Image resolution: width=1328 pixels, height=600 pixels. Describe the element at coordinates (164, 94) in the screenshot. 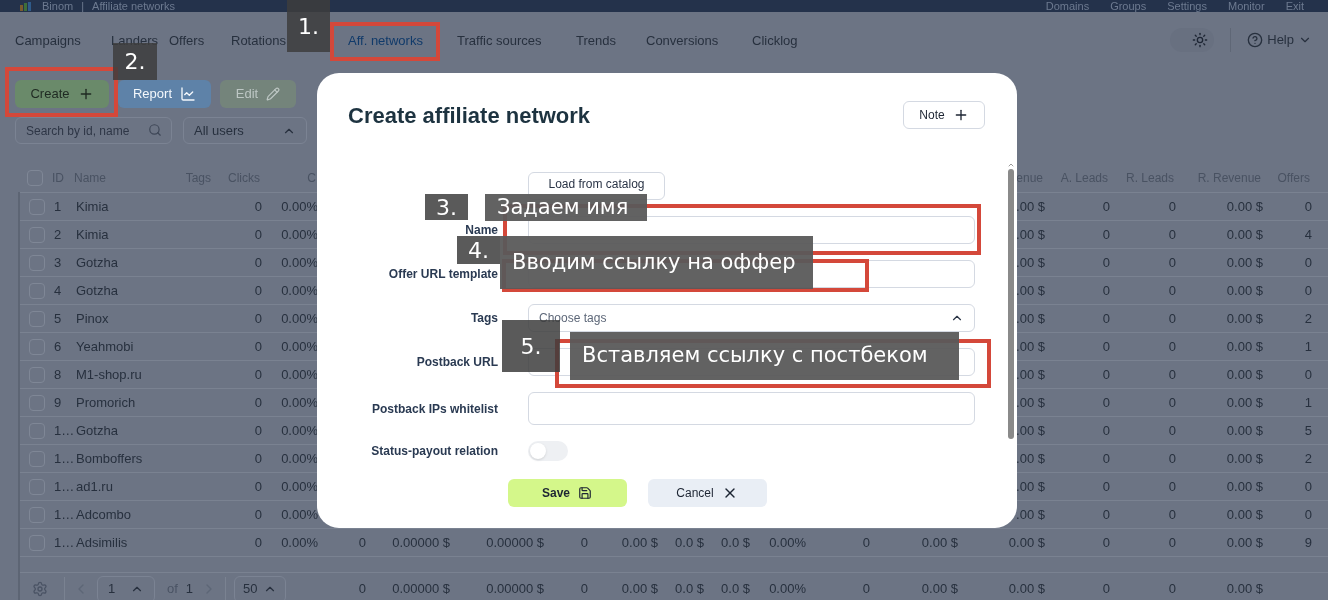

I see `report-button: Report` at that location.